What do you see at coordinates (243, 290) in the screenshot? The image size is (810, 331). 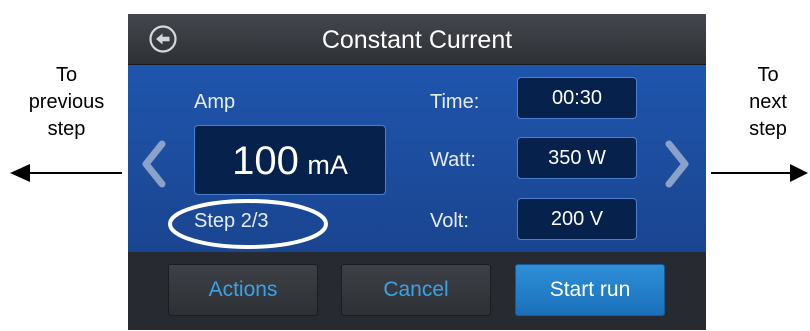 I see `actions-button: Actions` at bounding box center [243, 290].